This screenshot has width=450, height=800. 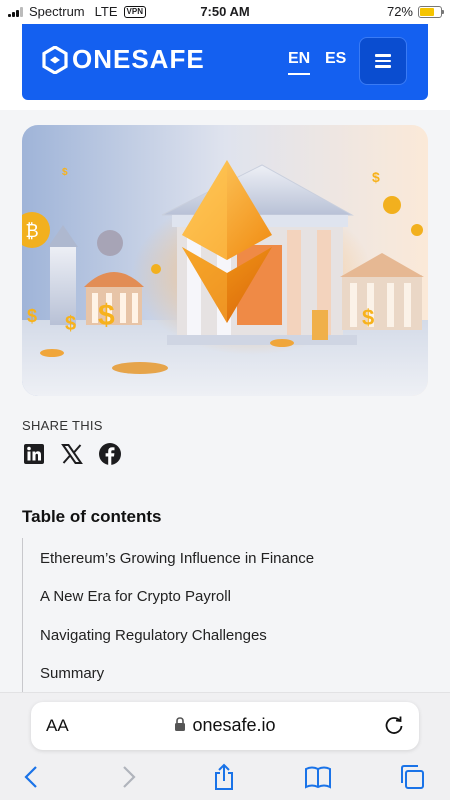 I want to click on back-icon, so click(x=32, y=777).